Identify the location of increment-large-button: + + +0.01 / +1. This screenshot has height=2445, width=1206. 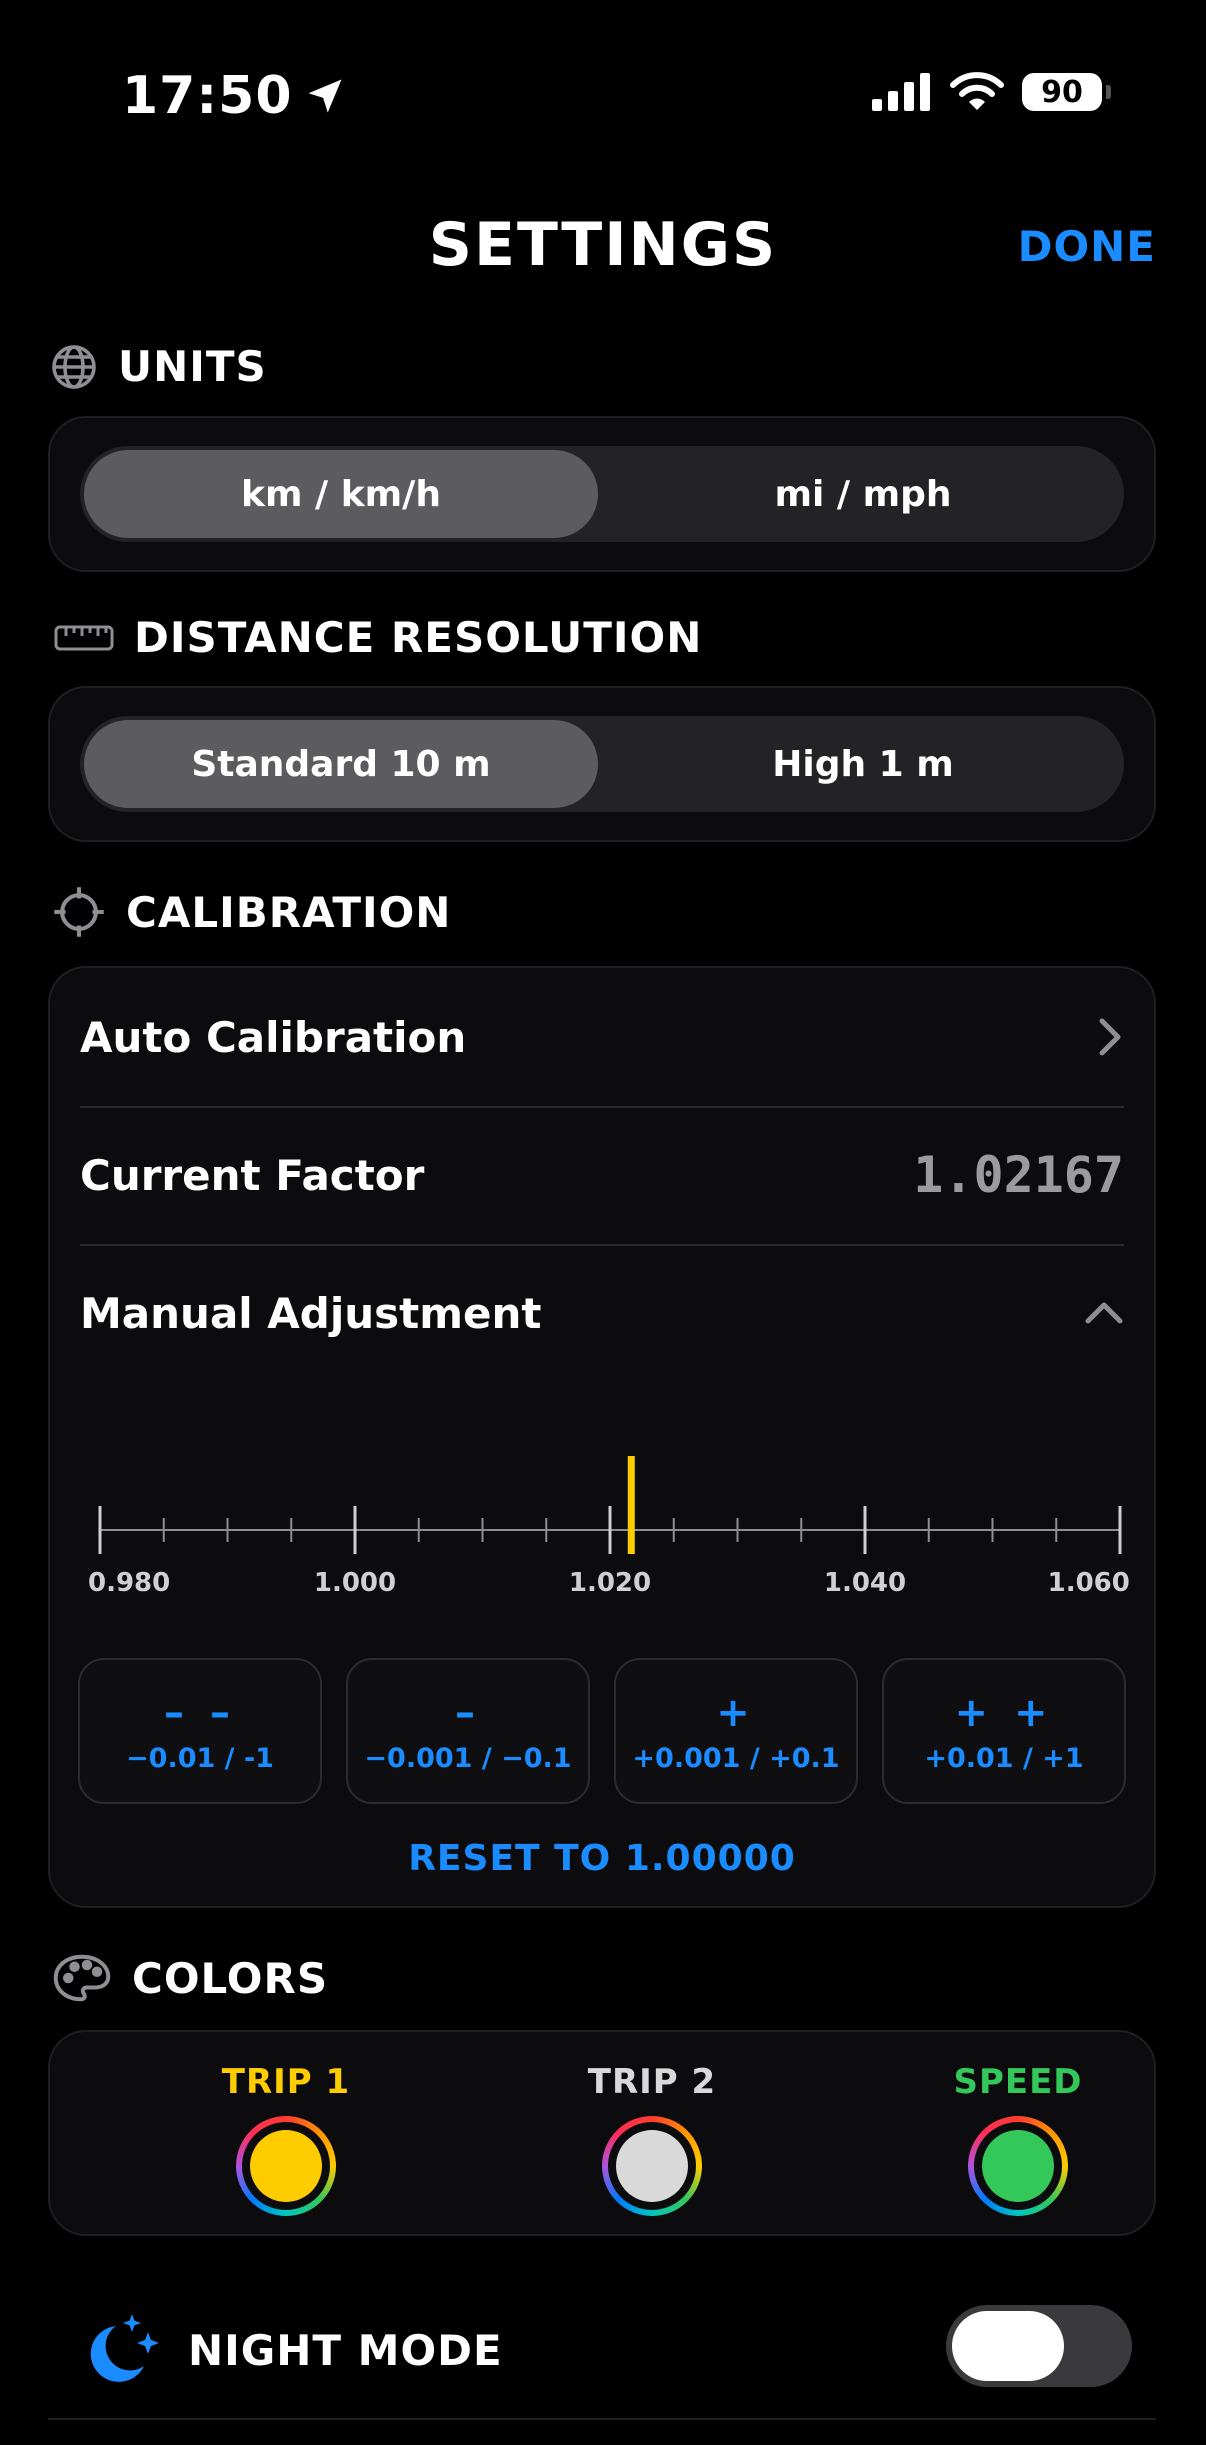
(1004, 1731).